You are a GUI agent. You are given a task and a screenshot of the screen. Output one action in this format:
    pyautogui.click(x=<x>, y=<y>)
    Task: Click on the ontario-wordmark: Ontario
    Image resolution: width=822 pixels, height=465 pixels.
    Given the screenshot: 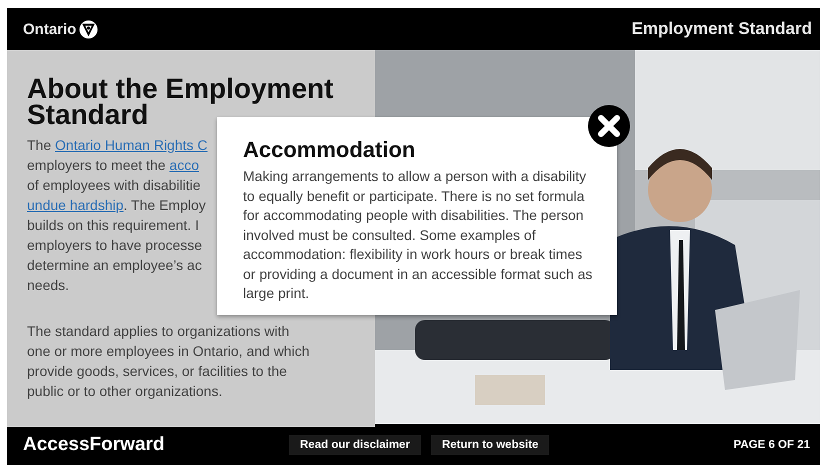 What is the action you would take?
    pyautogui.click(x=49, y=29)
    